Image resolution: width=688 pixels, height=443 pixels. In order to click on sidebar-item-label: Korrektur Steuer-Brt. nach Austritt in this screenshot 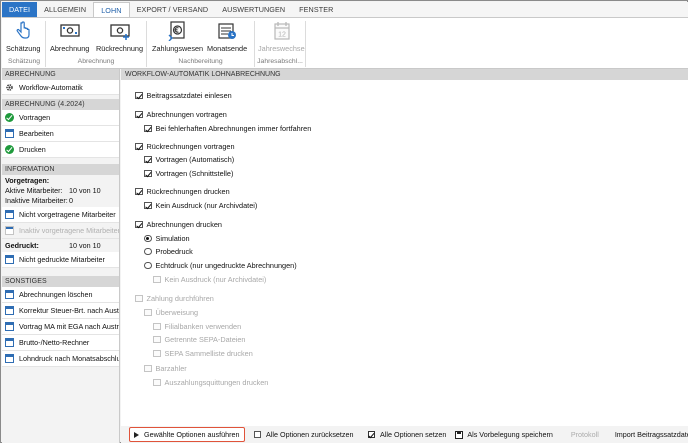, I will do `click(69, 310)`.